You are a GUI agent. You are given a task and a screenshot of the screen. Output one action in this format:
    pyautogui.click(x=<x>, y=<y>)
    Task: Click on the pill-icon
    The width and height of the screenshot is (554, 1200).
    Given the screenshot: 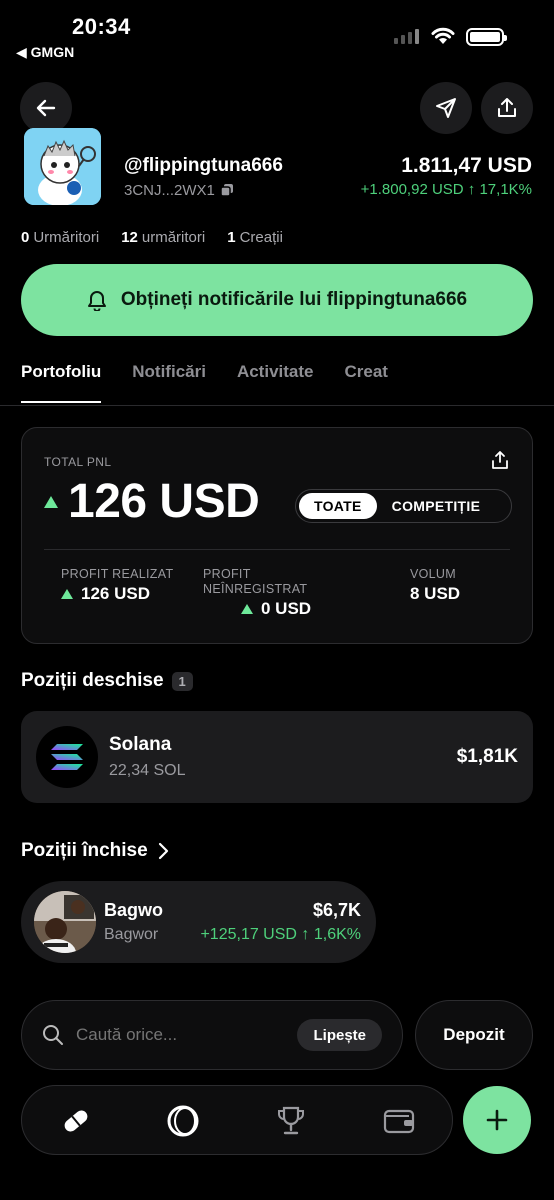 What is the action you would take?
    pyautogui.click(x=76, y=1121)
    